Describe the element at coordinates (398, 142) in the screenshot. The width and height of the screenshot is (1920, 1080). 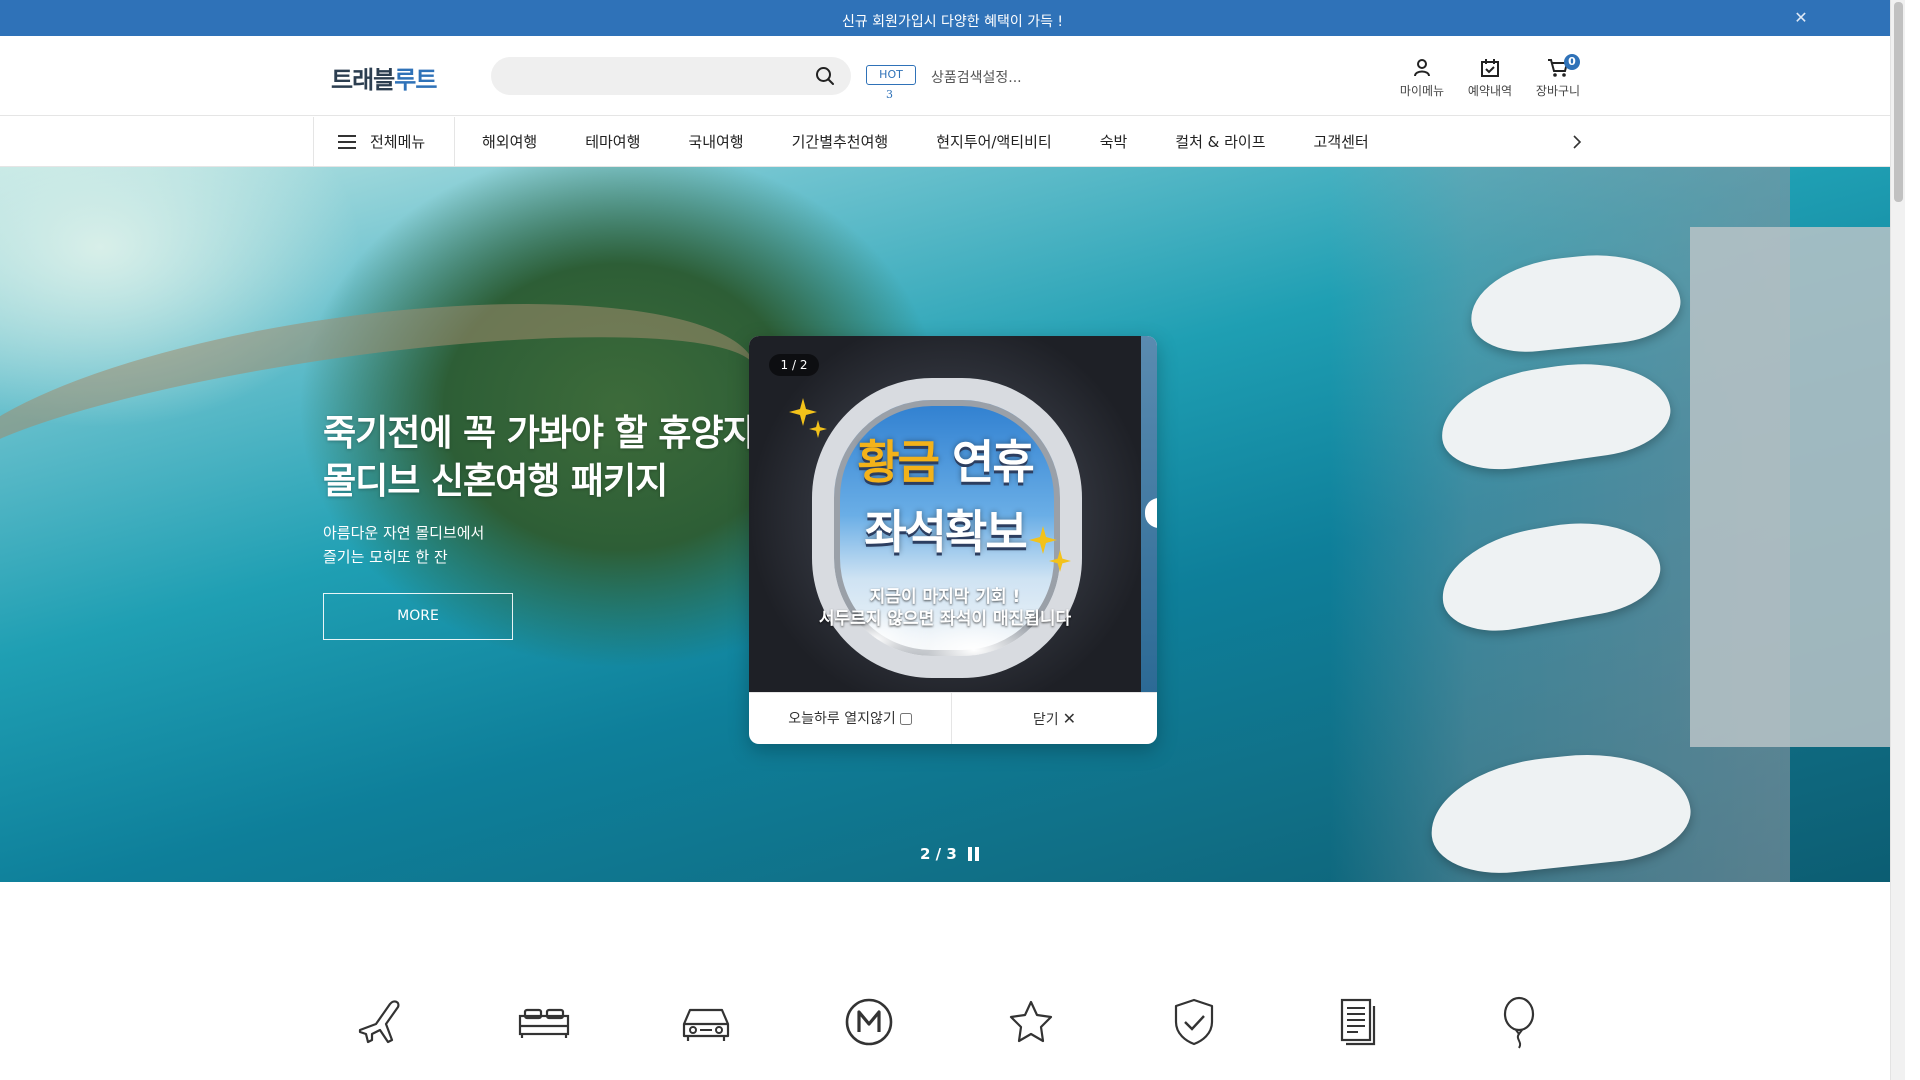
I see `all-menu-label: 전체메뉴` at that location.